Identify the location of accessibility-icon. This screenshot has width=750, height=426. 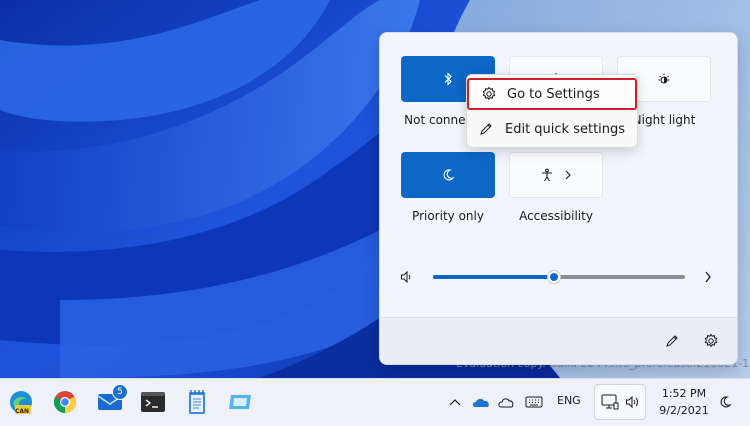
(547, 175).